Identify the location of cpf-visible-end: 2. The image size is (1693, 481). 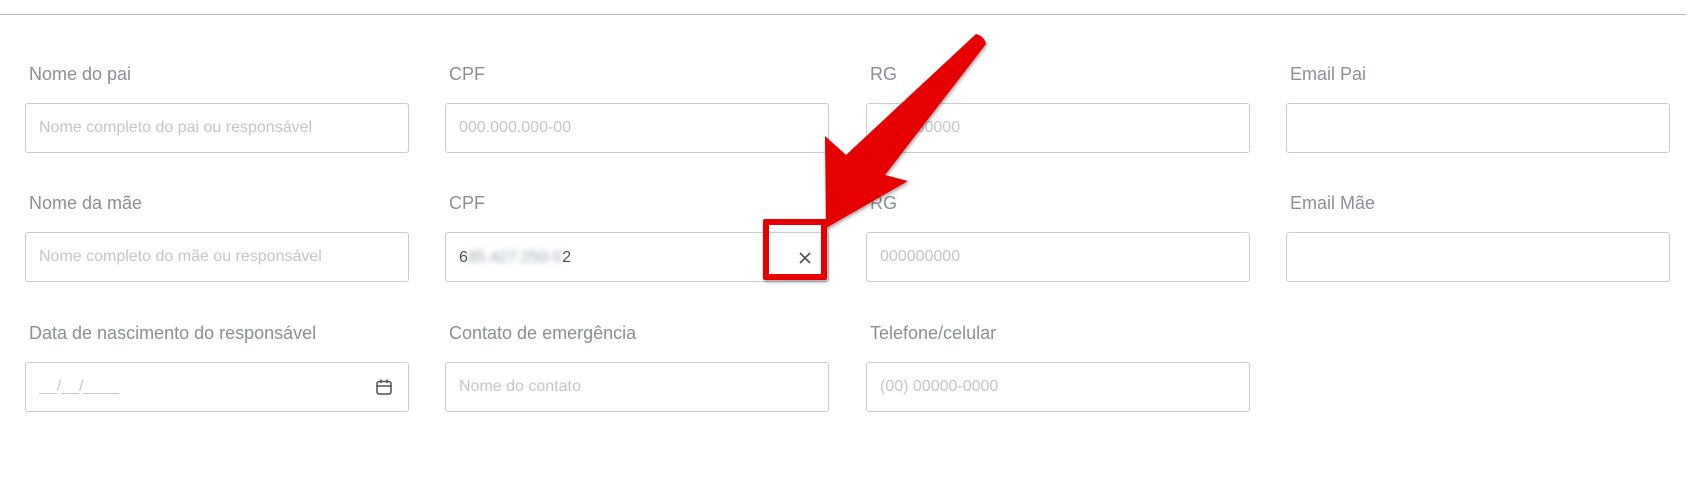
(567, 257).